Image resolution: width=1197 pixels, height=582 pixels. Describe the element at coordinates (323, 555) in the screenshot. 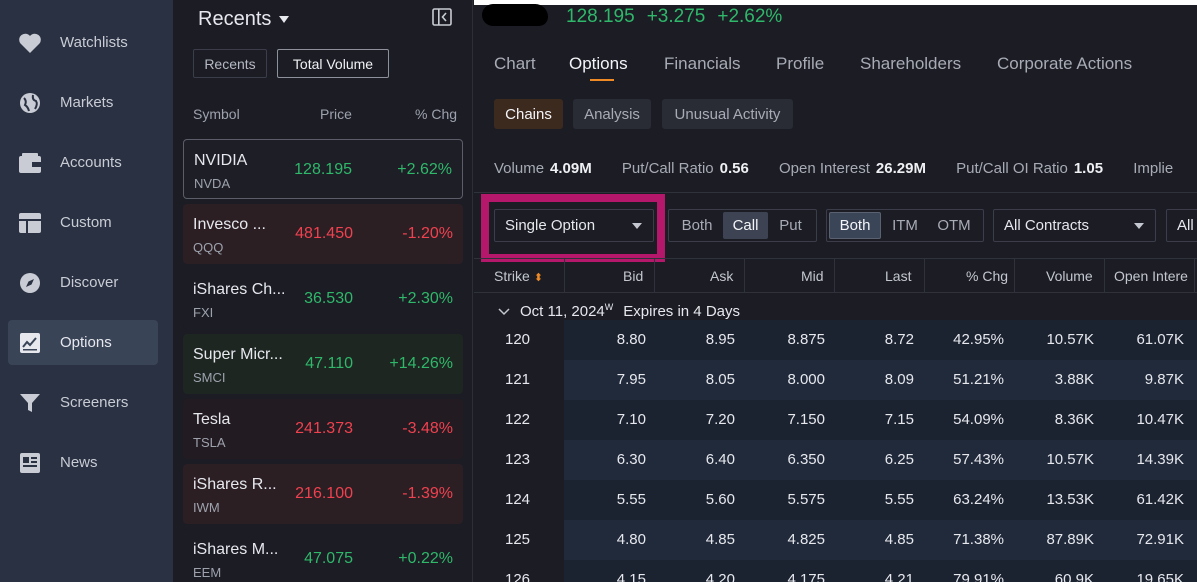

I see `list-item: iShares M... EEM 47.075 +0.22%` at that location.